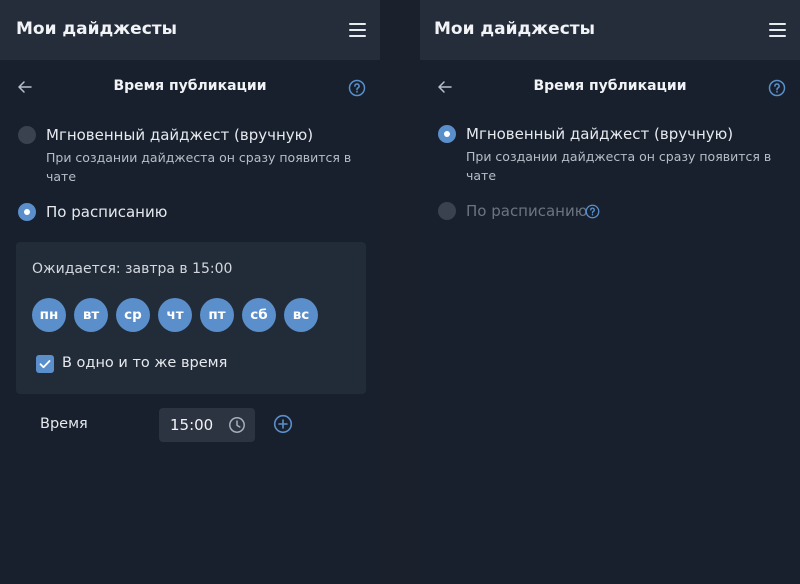  What do you see at coordinates (217, 315) in the screenshot?
I see `day-fri-button: пт` at bounding box center [217, 315].